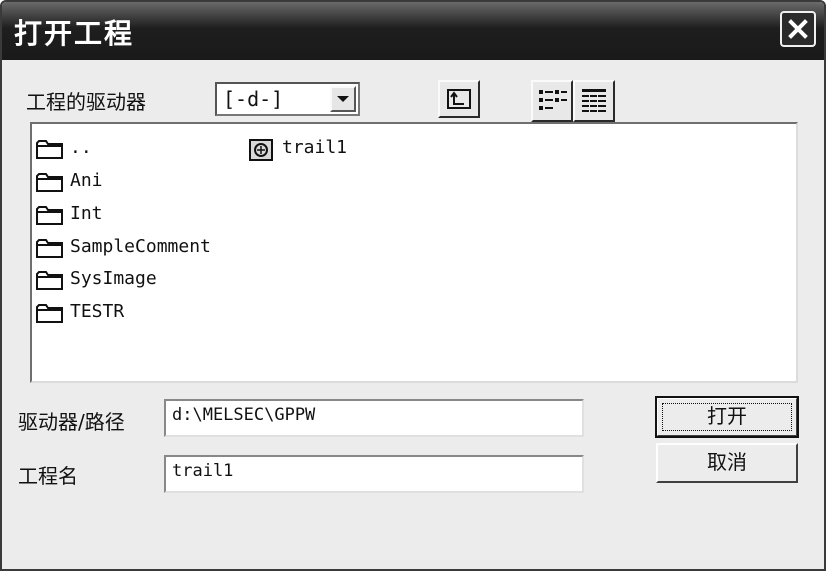 The image size is (826, 571). I want to click on open-button: 打开, so click(727, 417).